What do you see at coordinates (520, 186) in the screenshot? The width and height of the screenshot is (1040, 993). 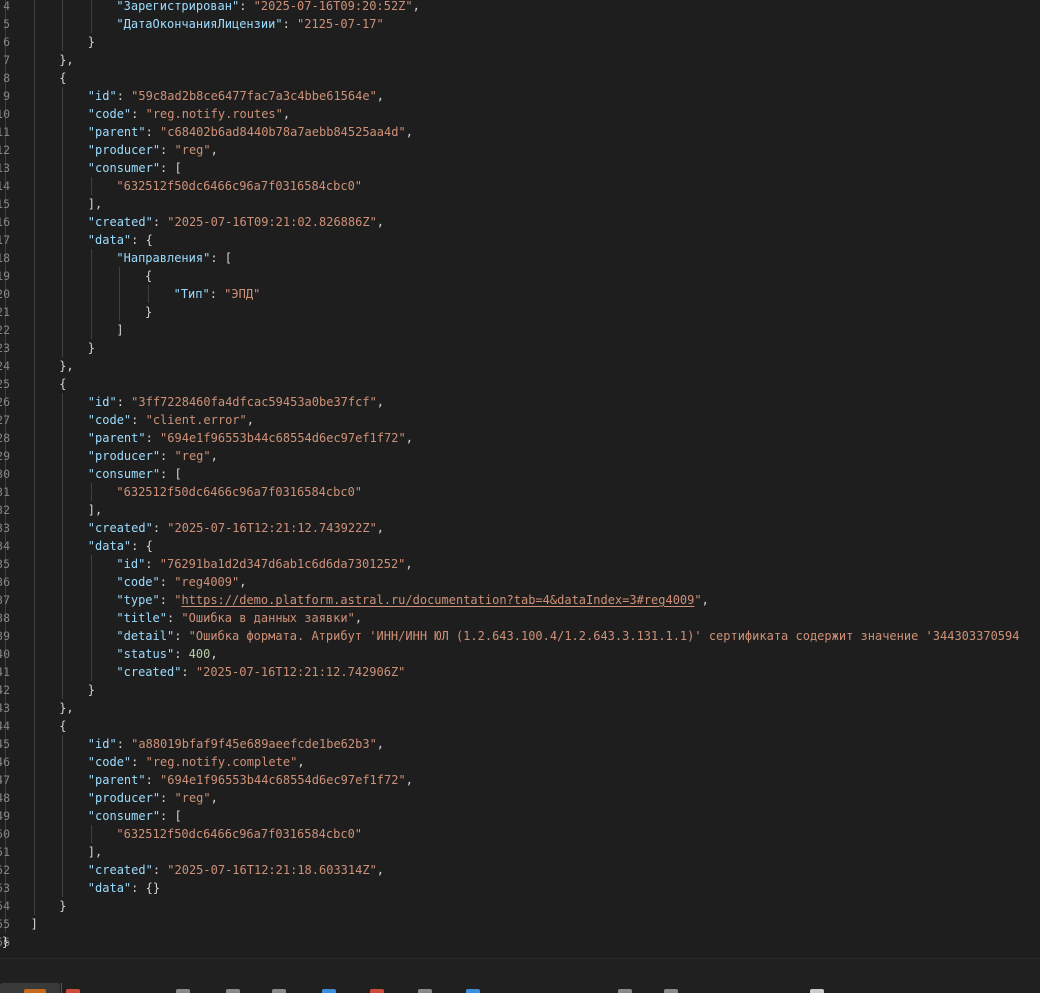 I see `code-line: 14 "632512f50dc6466c96a7f0316584cbc0"` at bounding box center [520, 186].